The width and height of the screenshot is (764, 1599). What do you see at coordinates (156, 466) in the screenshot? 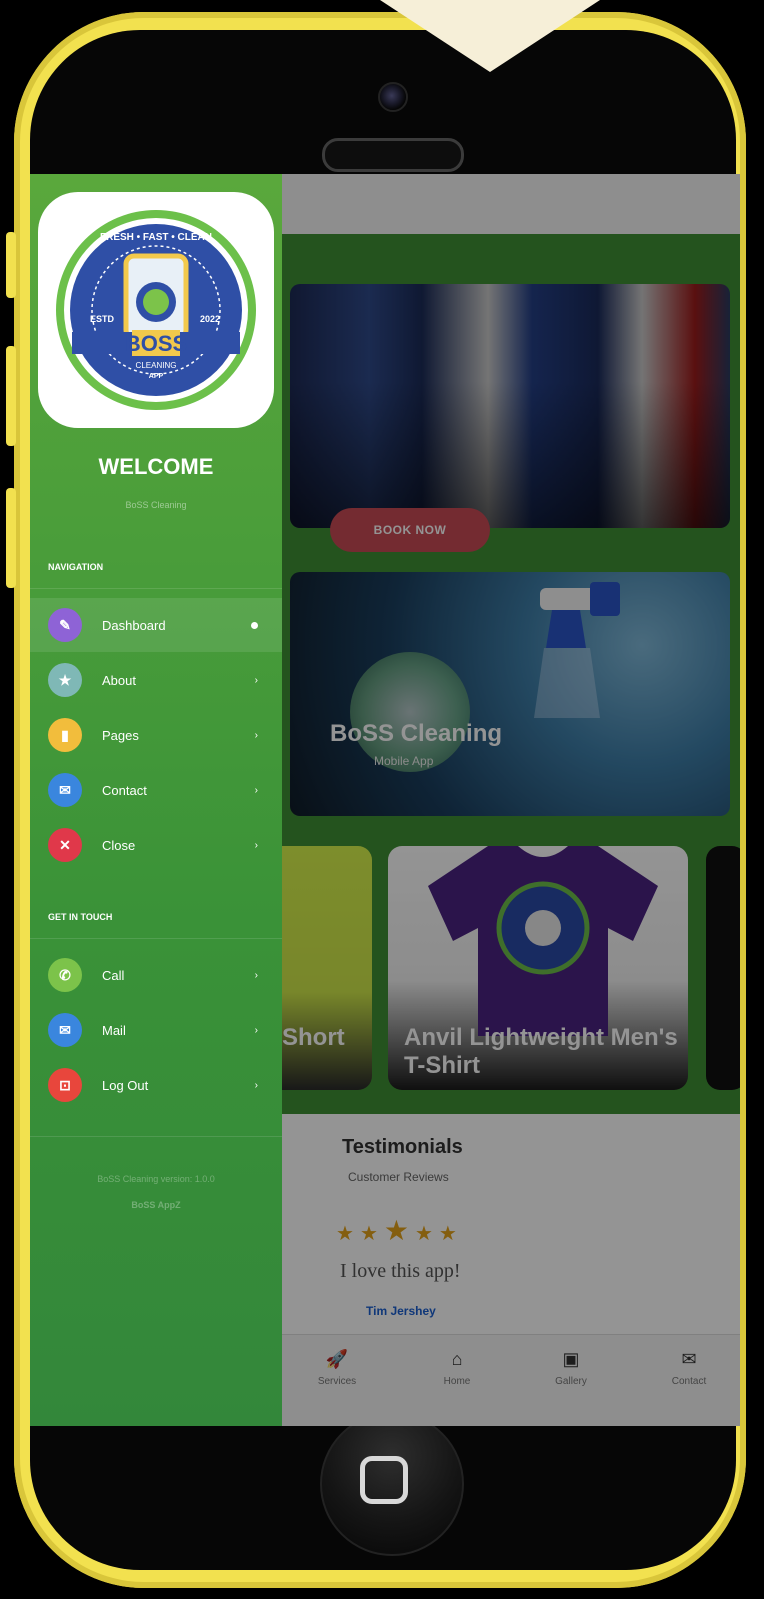
I see `welcome-title: WELCOME` at bounding box center [156, 466].